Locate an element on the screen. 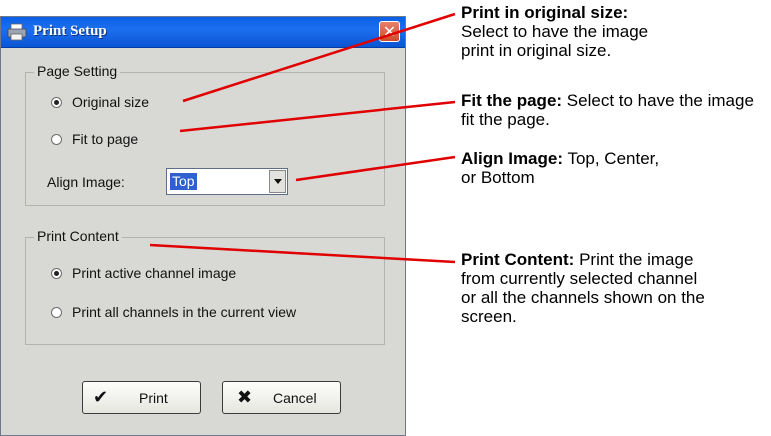  print-button-label: Print is located at coordinates (153, 398).